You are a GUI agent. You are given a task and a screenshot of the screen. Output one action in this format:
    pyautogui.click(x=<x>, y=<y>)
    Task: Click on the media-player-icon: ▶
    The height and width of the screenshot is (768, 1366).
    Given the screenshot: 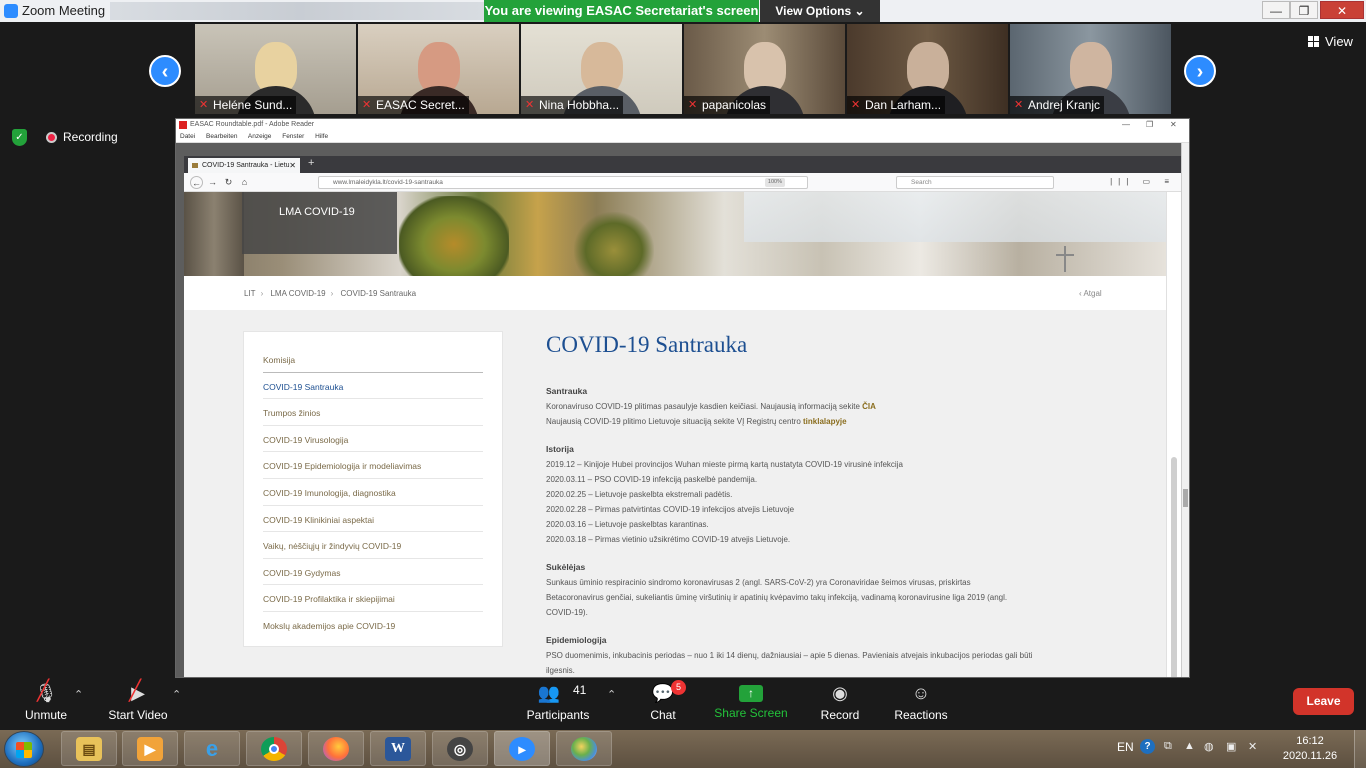 What is the action you would take?
    pyautogui.click(x=150, y=749)
    